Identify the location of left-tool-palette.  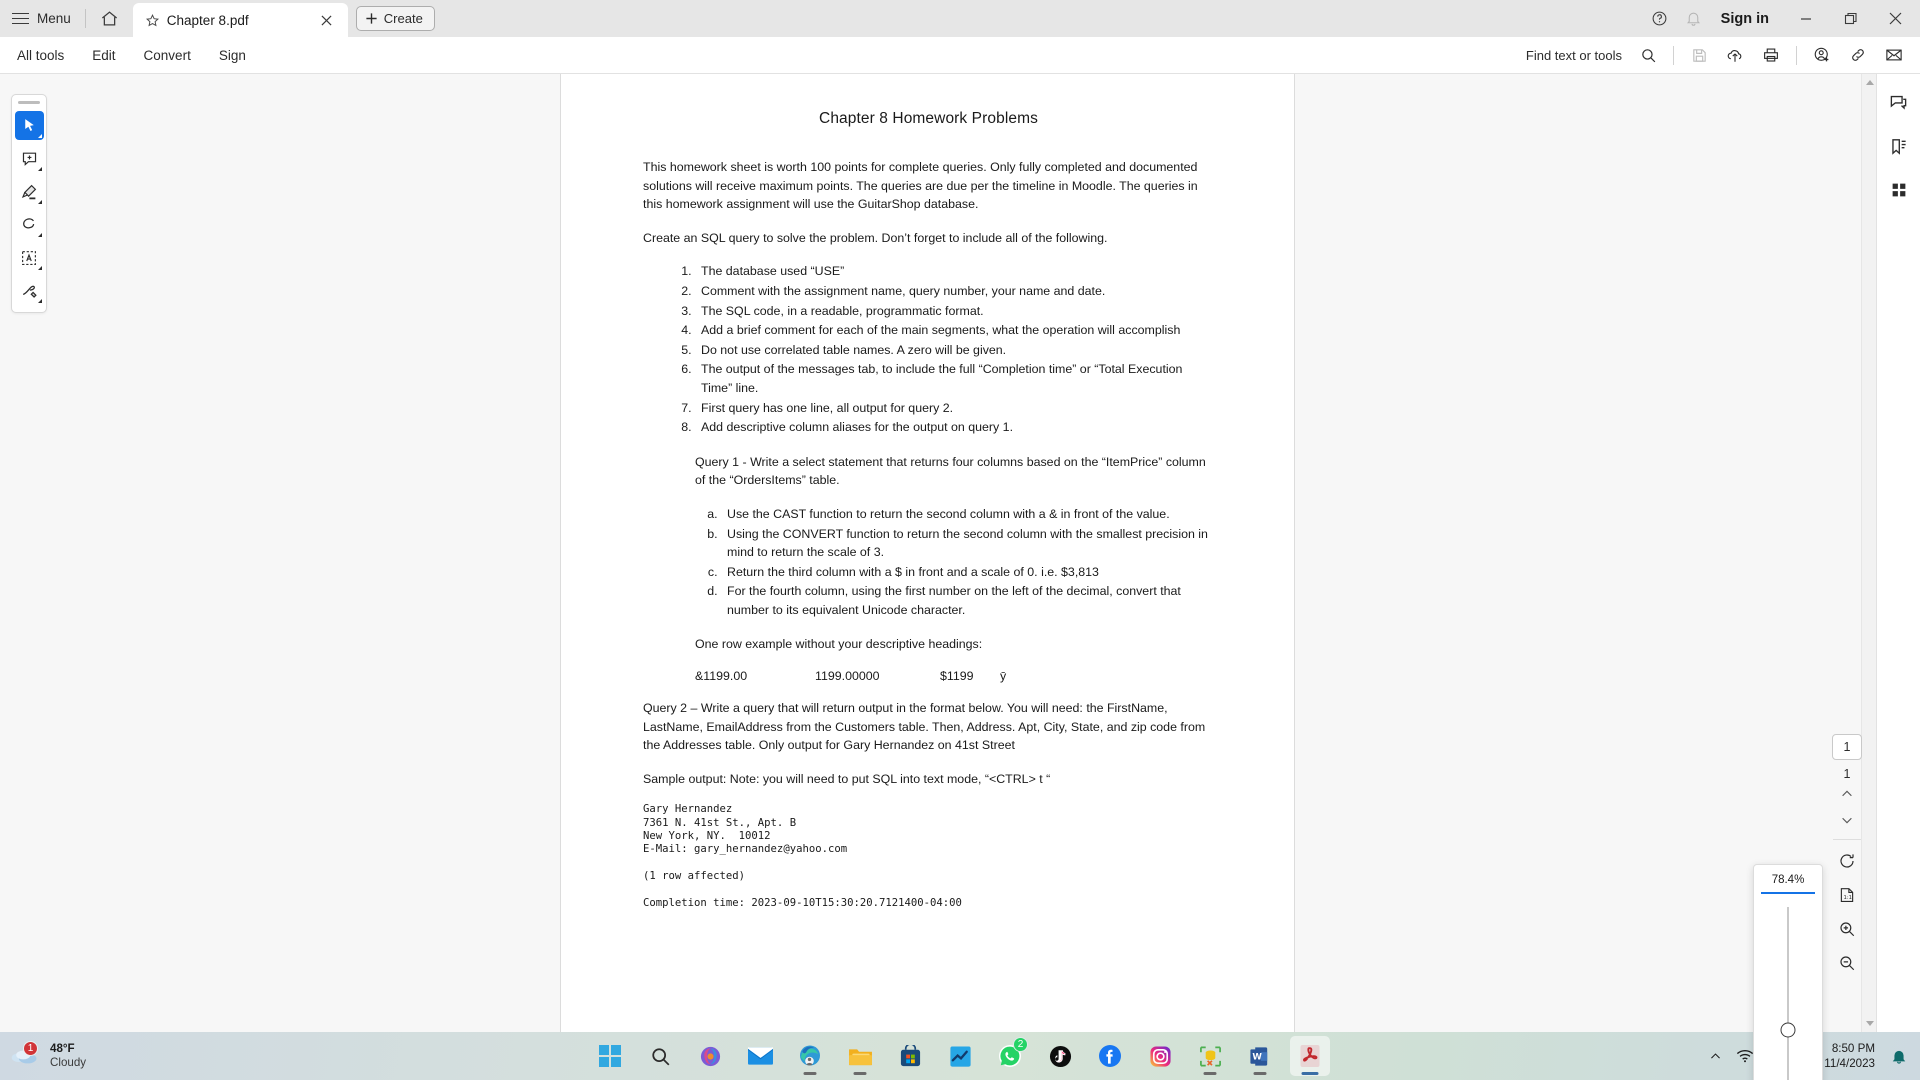
(29, 203).